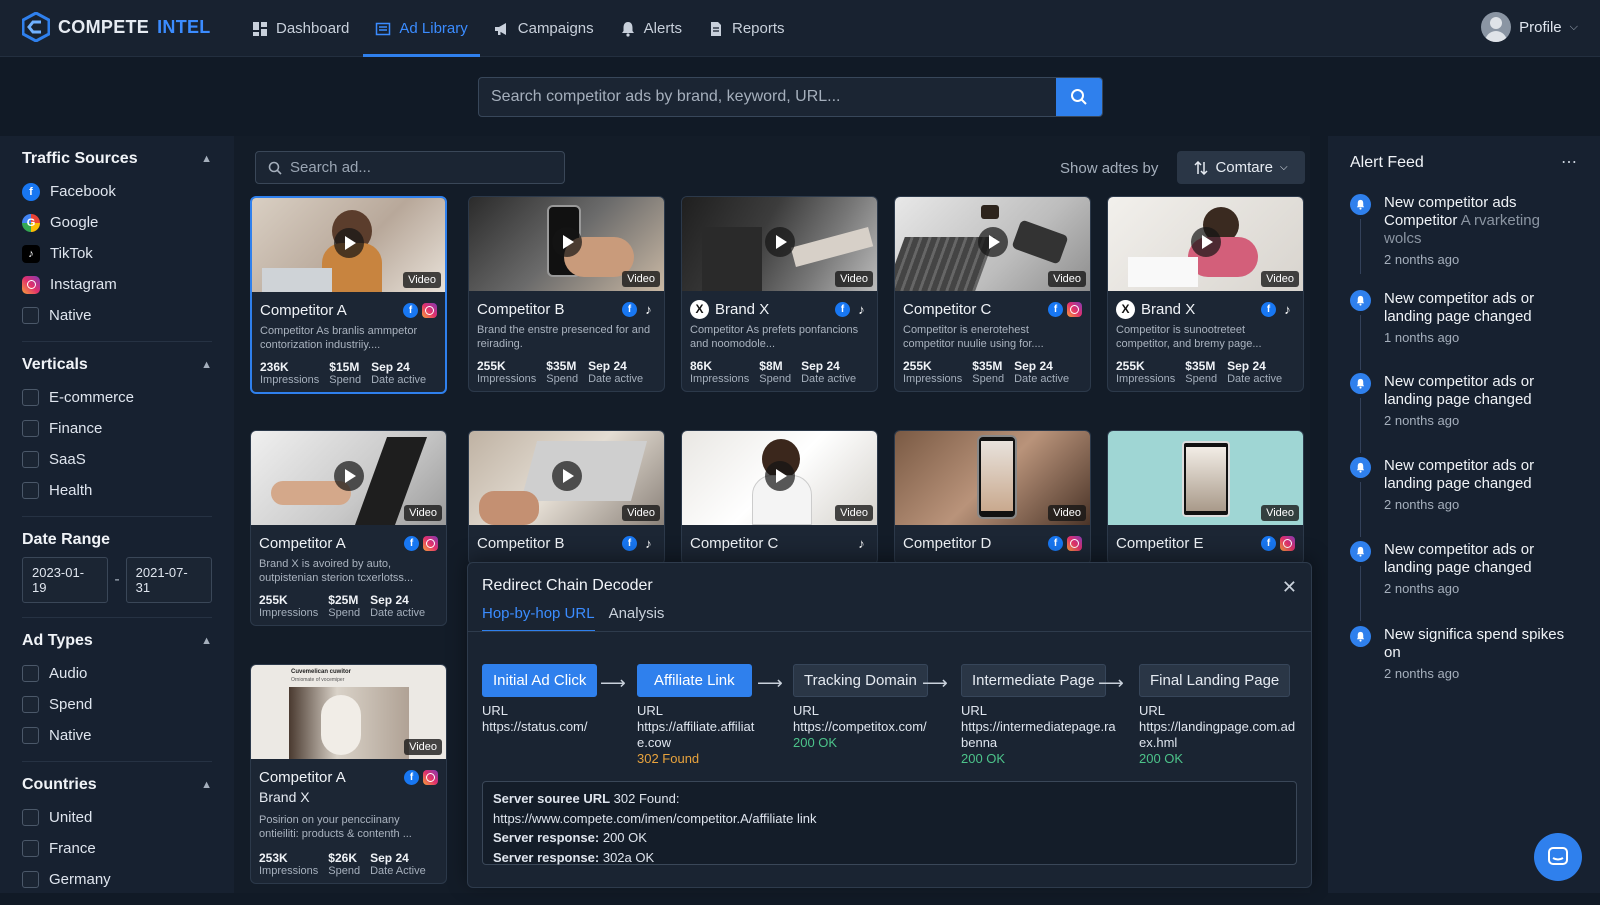 This screenshot has width=1600, height=905. What do you see at coordinates (506, 372) in the screenshot?
I see `stat-impressions: 255K Impressions` at bounding box center [506, 372].